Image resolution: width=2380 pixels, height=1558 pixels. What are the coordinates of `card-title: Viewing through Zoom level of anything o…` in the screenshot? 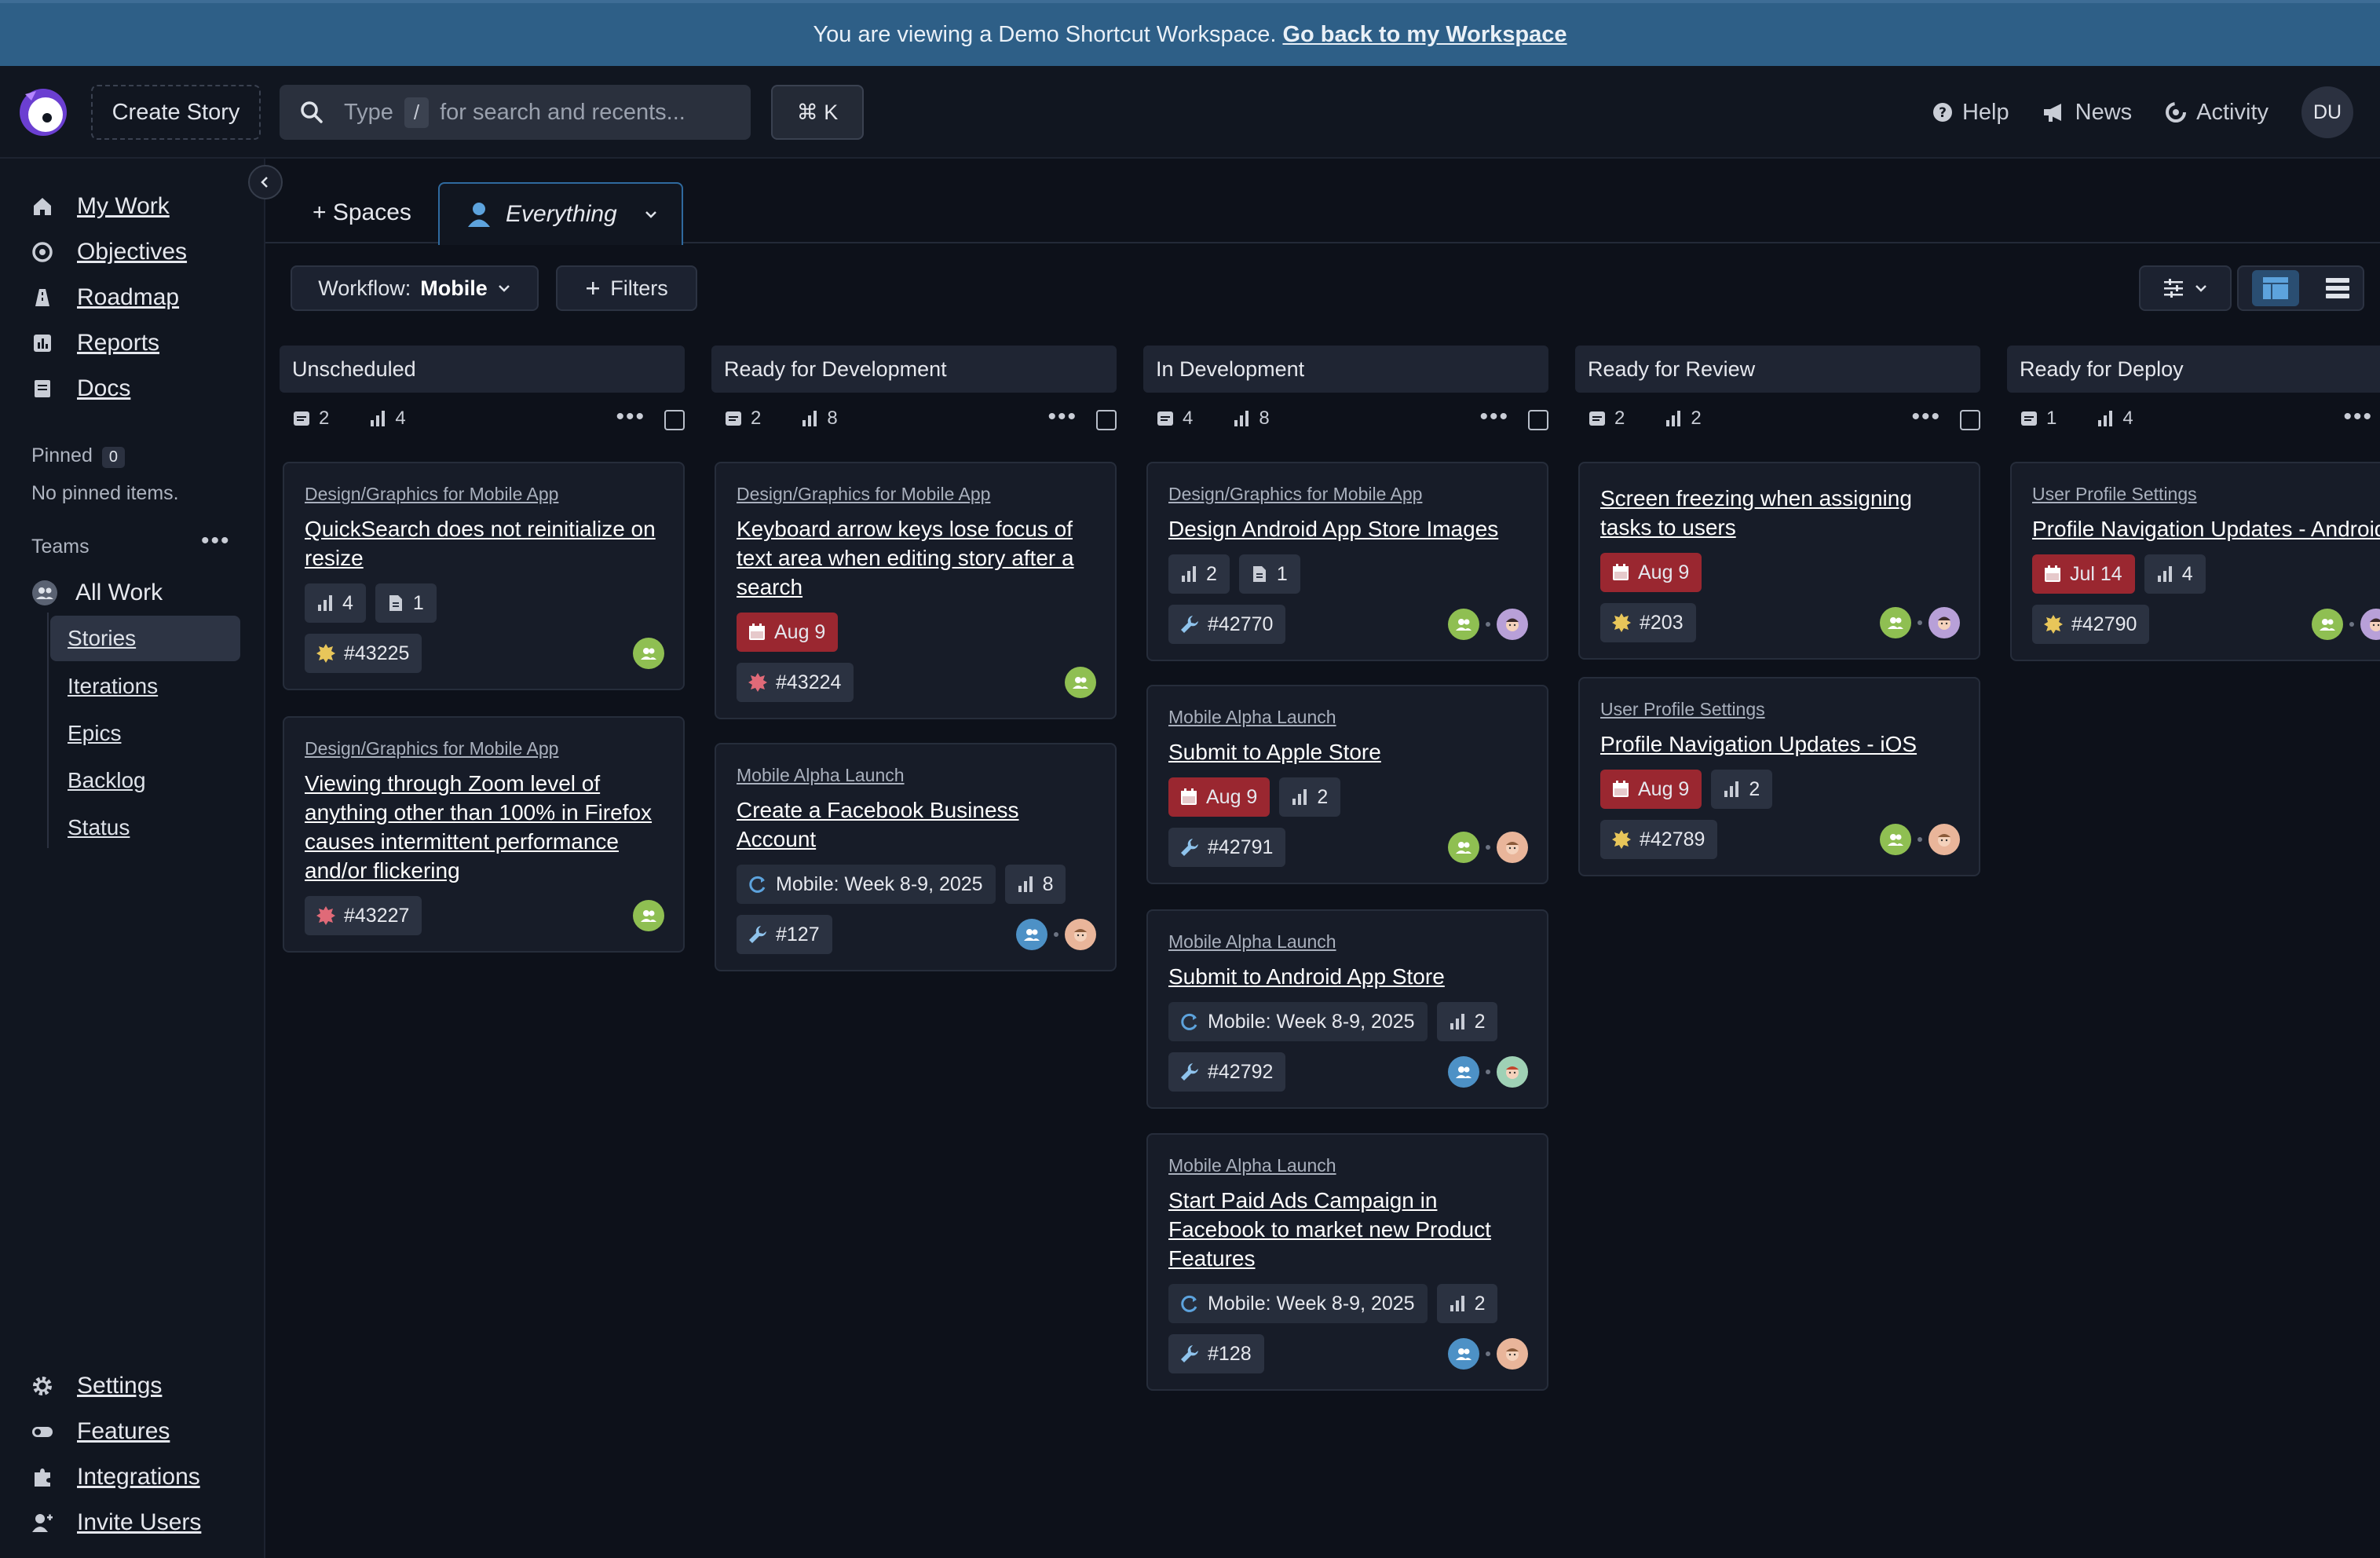 It's located at (484, 827).